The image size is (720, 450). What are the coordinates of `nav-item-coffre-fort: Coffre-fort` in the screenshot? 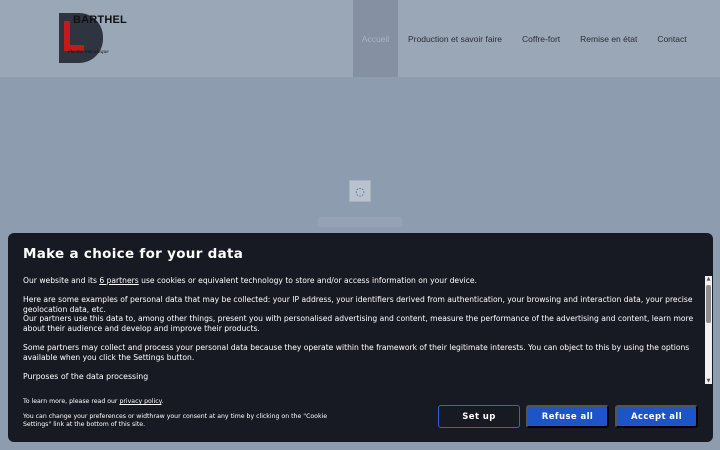 It's located at (541, 38).